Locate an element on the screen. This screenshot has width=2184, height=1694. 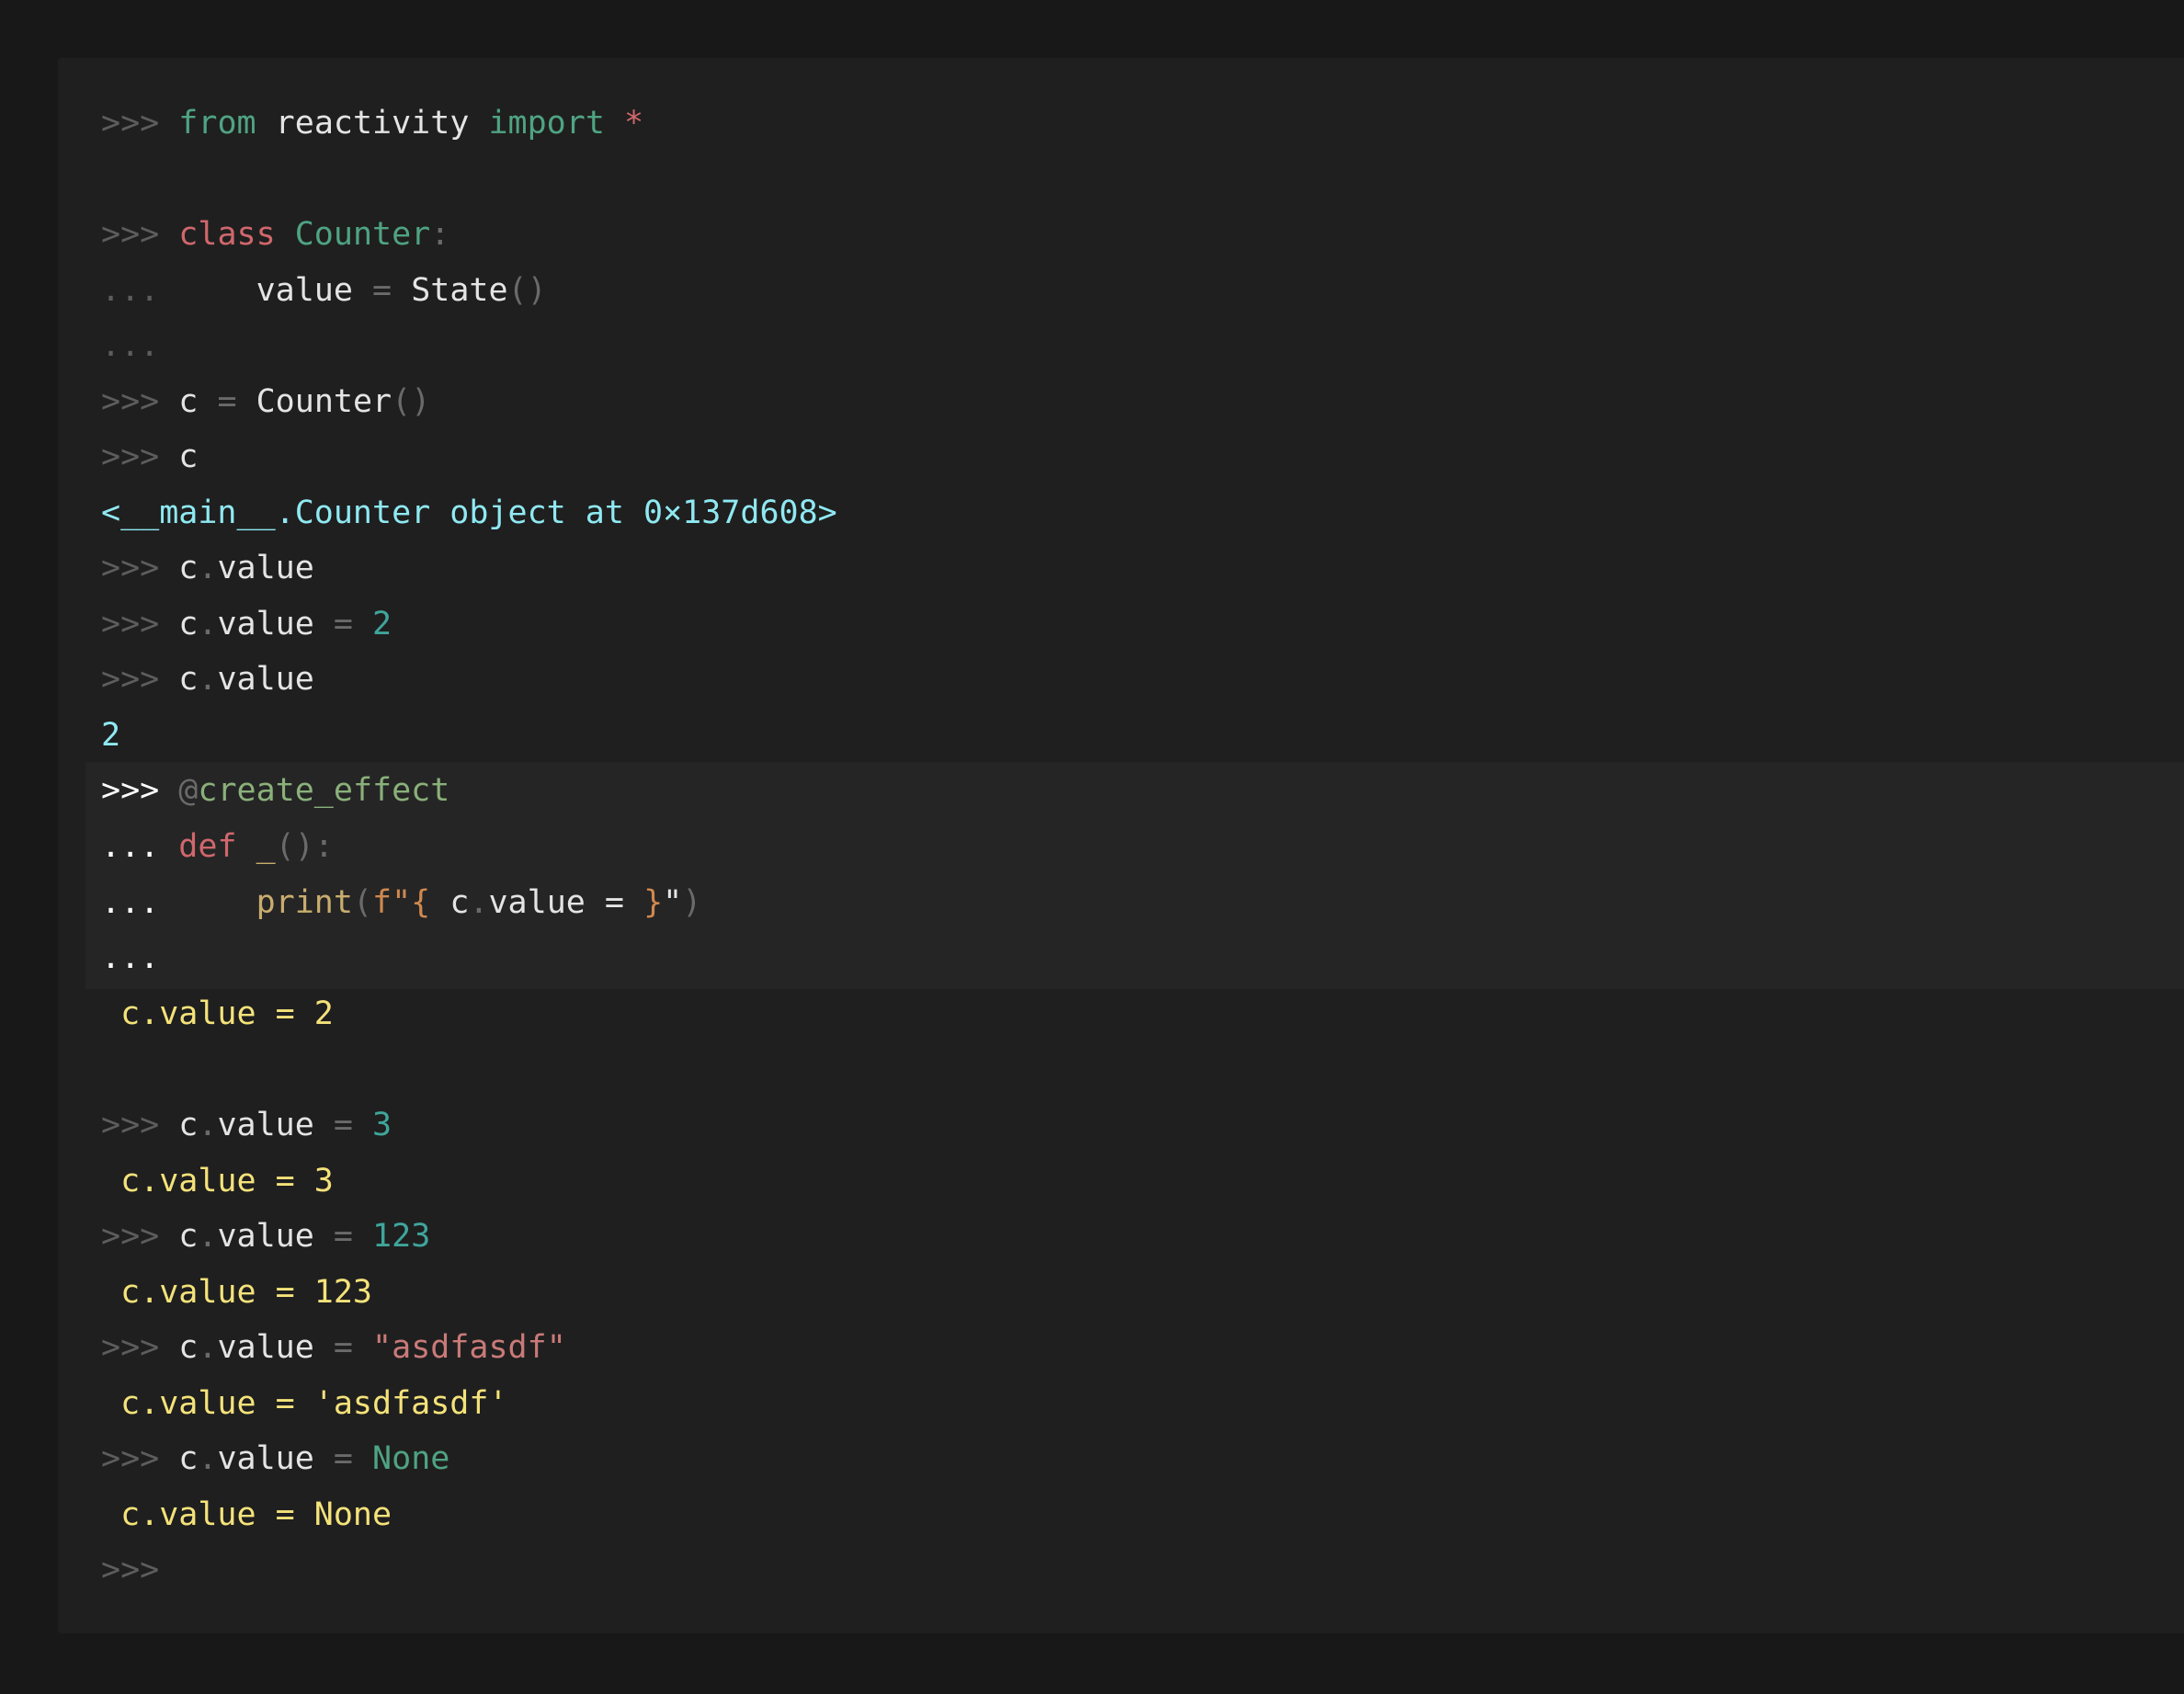
number-literal: 2 is located at coordinates (382, 624).